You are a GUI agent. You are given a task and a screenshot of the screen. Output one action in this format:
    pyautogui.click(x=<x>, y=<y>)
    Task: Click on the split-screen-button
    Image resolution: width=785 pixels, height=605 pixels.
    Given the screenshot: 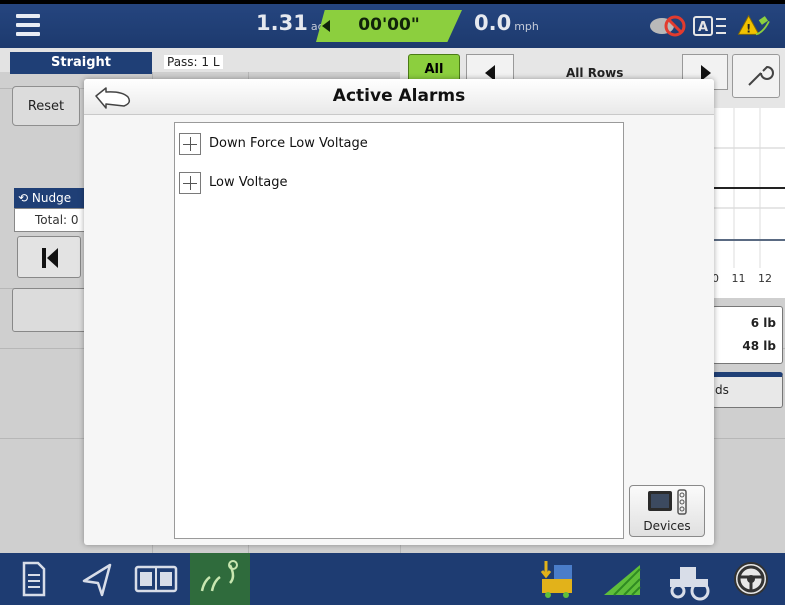 What is the action you would take?
    pyautogui.click(x=156, y=579)
    